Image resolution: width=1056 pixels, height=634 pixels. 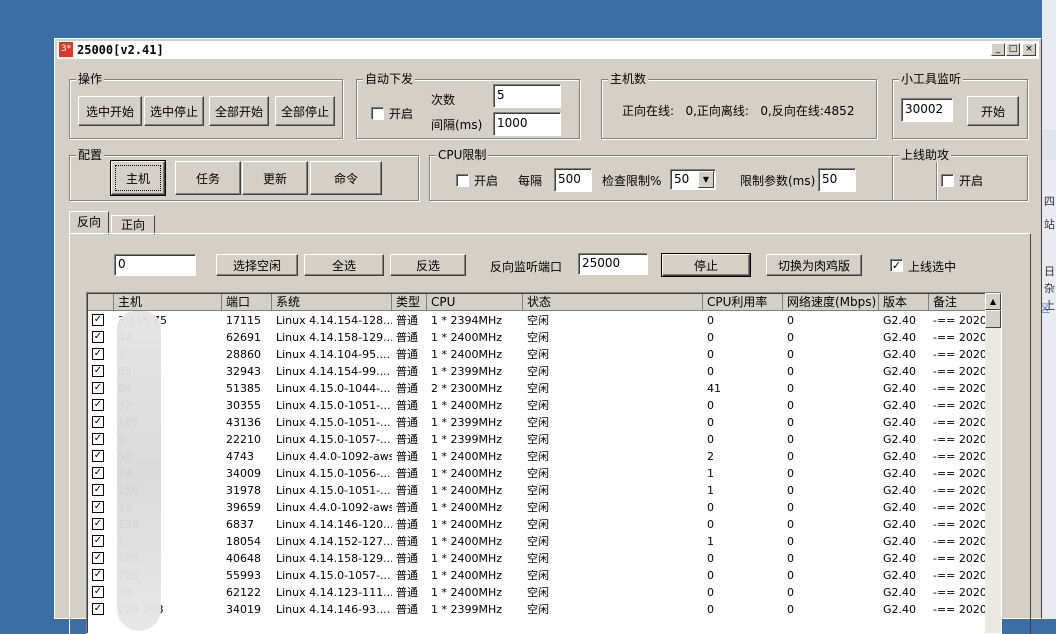 I want to click on auto-enable-checkbox, so click(x=377, y=113).